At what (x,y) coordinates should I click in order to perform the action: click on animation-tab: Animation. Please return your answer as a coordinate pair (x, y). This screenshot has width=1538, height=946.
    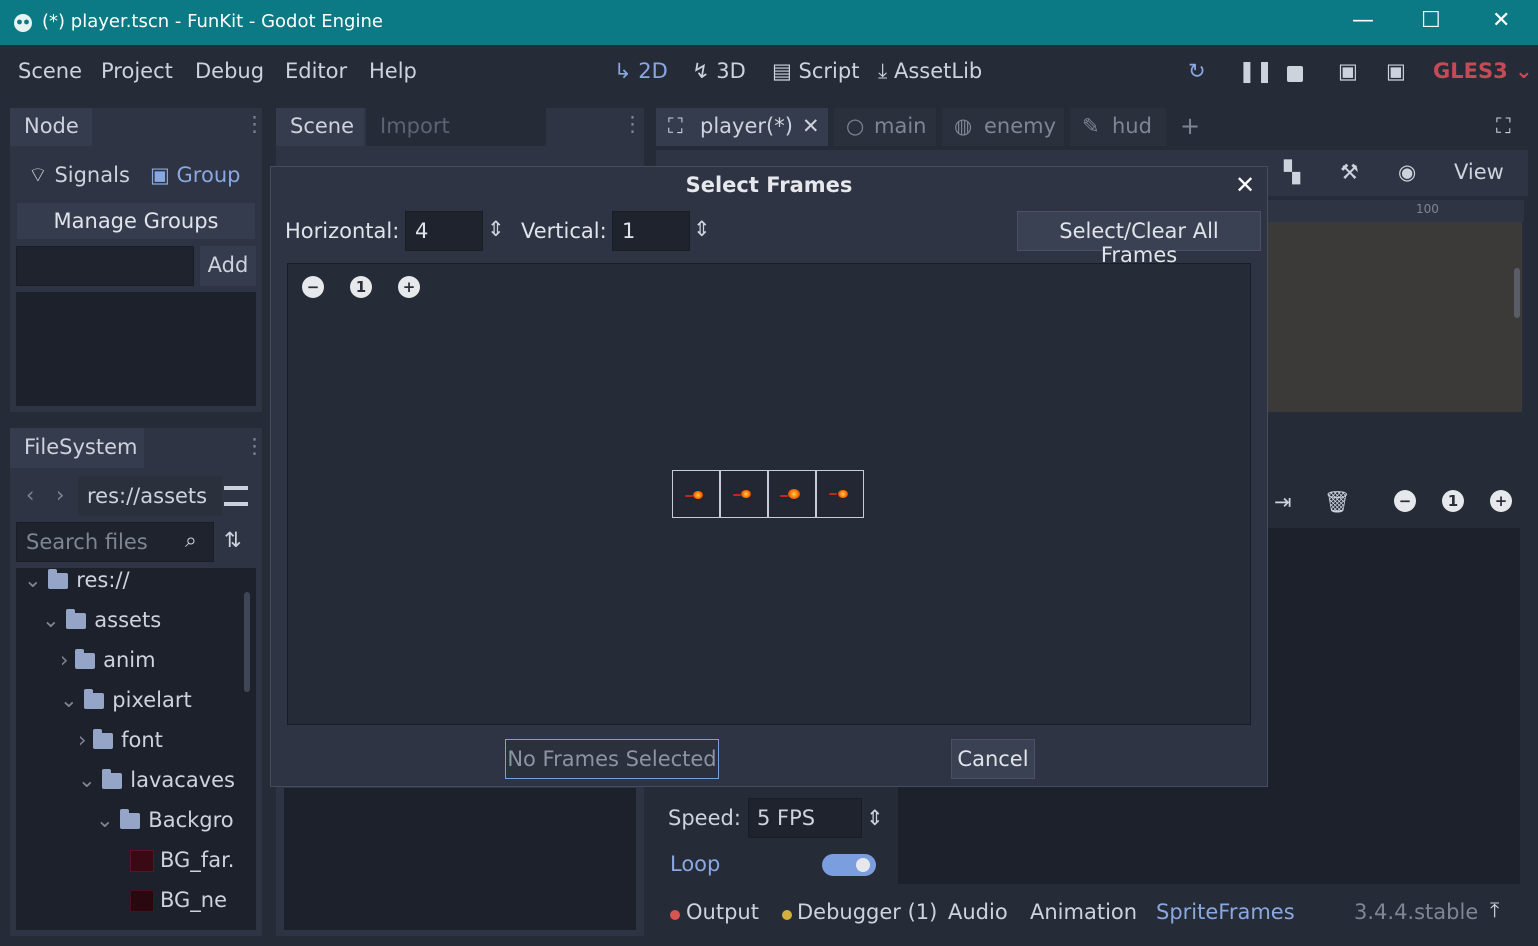
    Looking at the image, I should click on (1083, 912).